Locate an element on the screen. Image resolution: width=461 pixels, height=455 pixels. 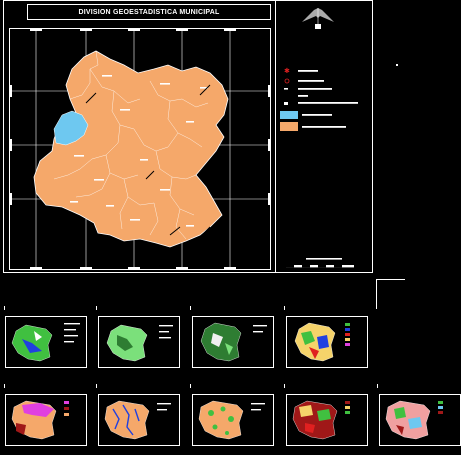
map-title-box: DIVISION GEOESTADISTICA MUNICIPAL is located at coordinates (149, 12).